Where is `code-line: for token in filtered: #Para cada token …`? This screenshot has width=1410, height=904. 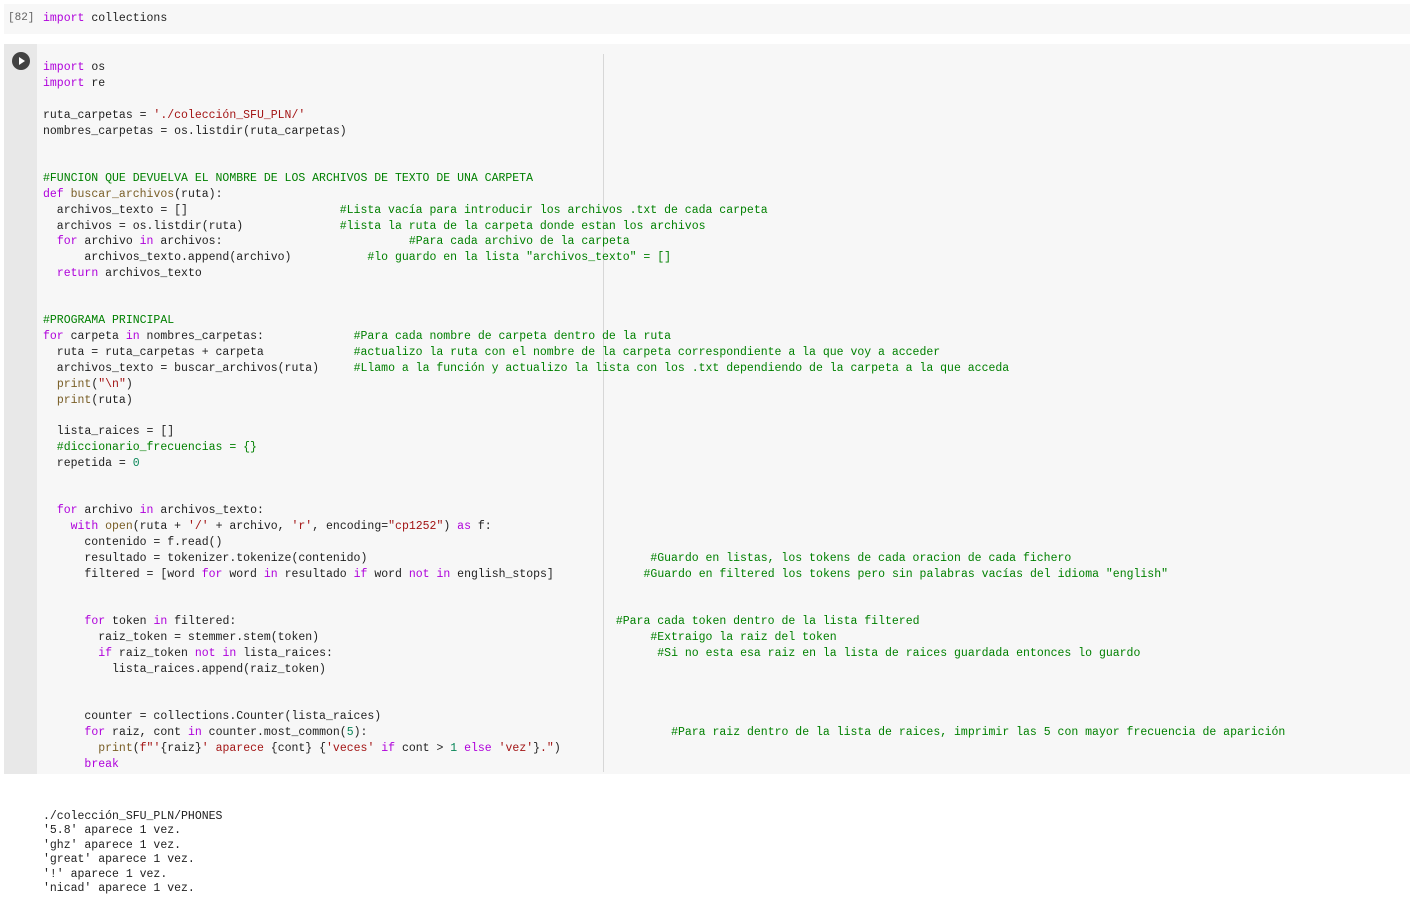 code-line: for token in filtered: #Para cada token … is located at coordinates (502, 621).